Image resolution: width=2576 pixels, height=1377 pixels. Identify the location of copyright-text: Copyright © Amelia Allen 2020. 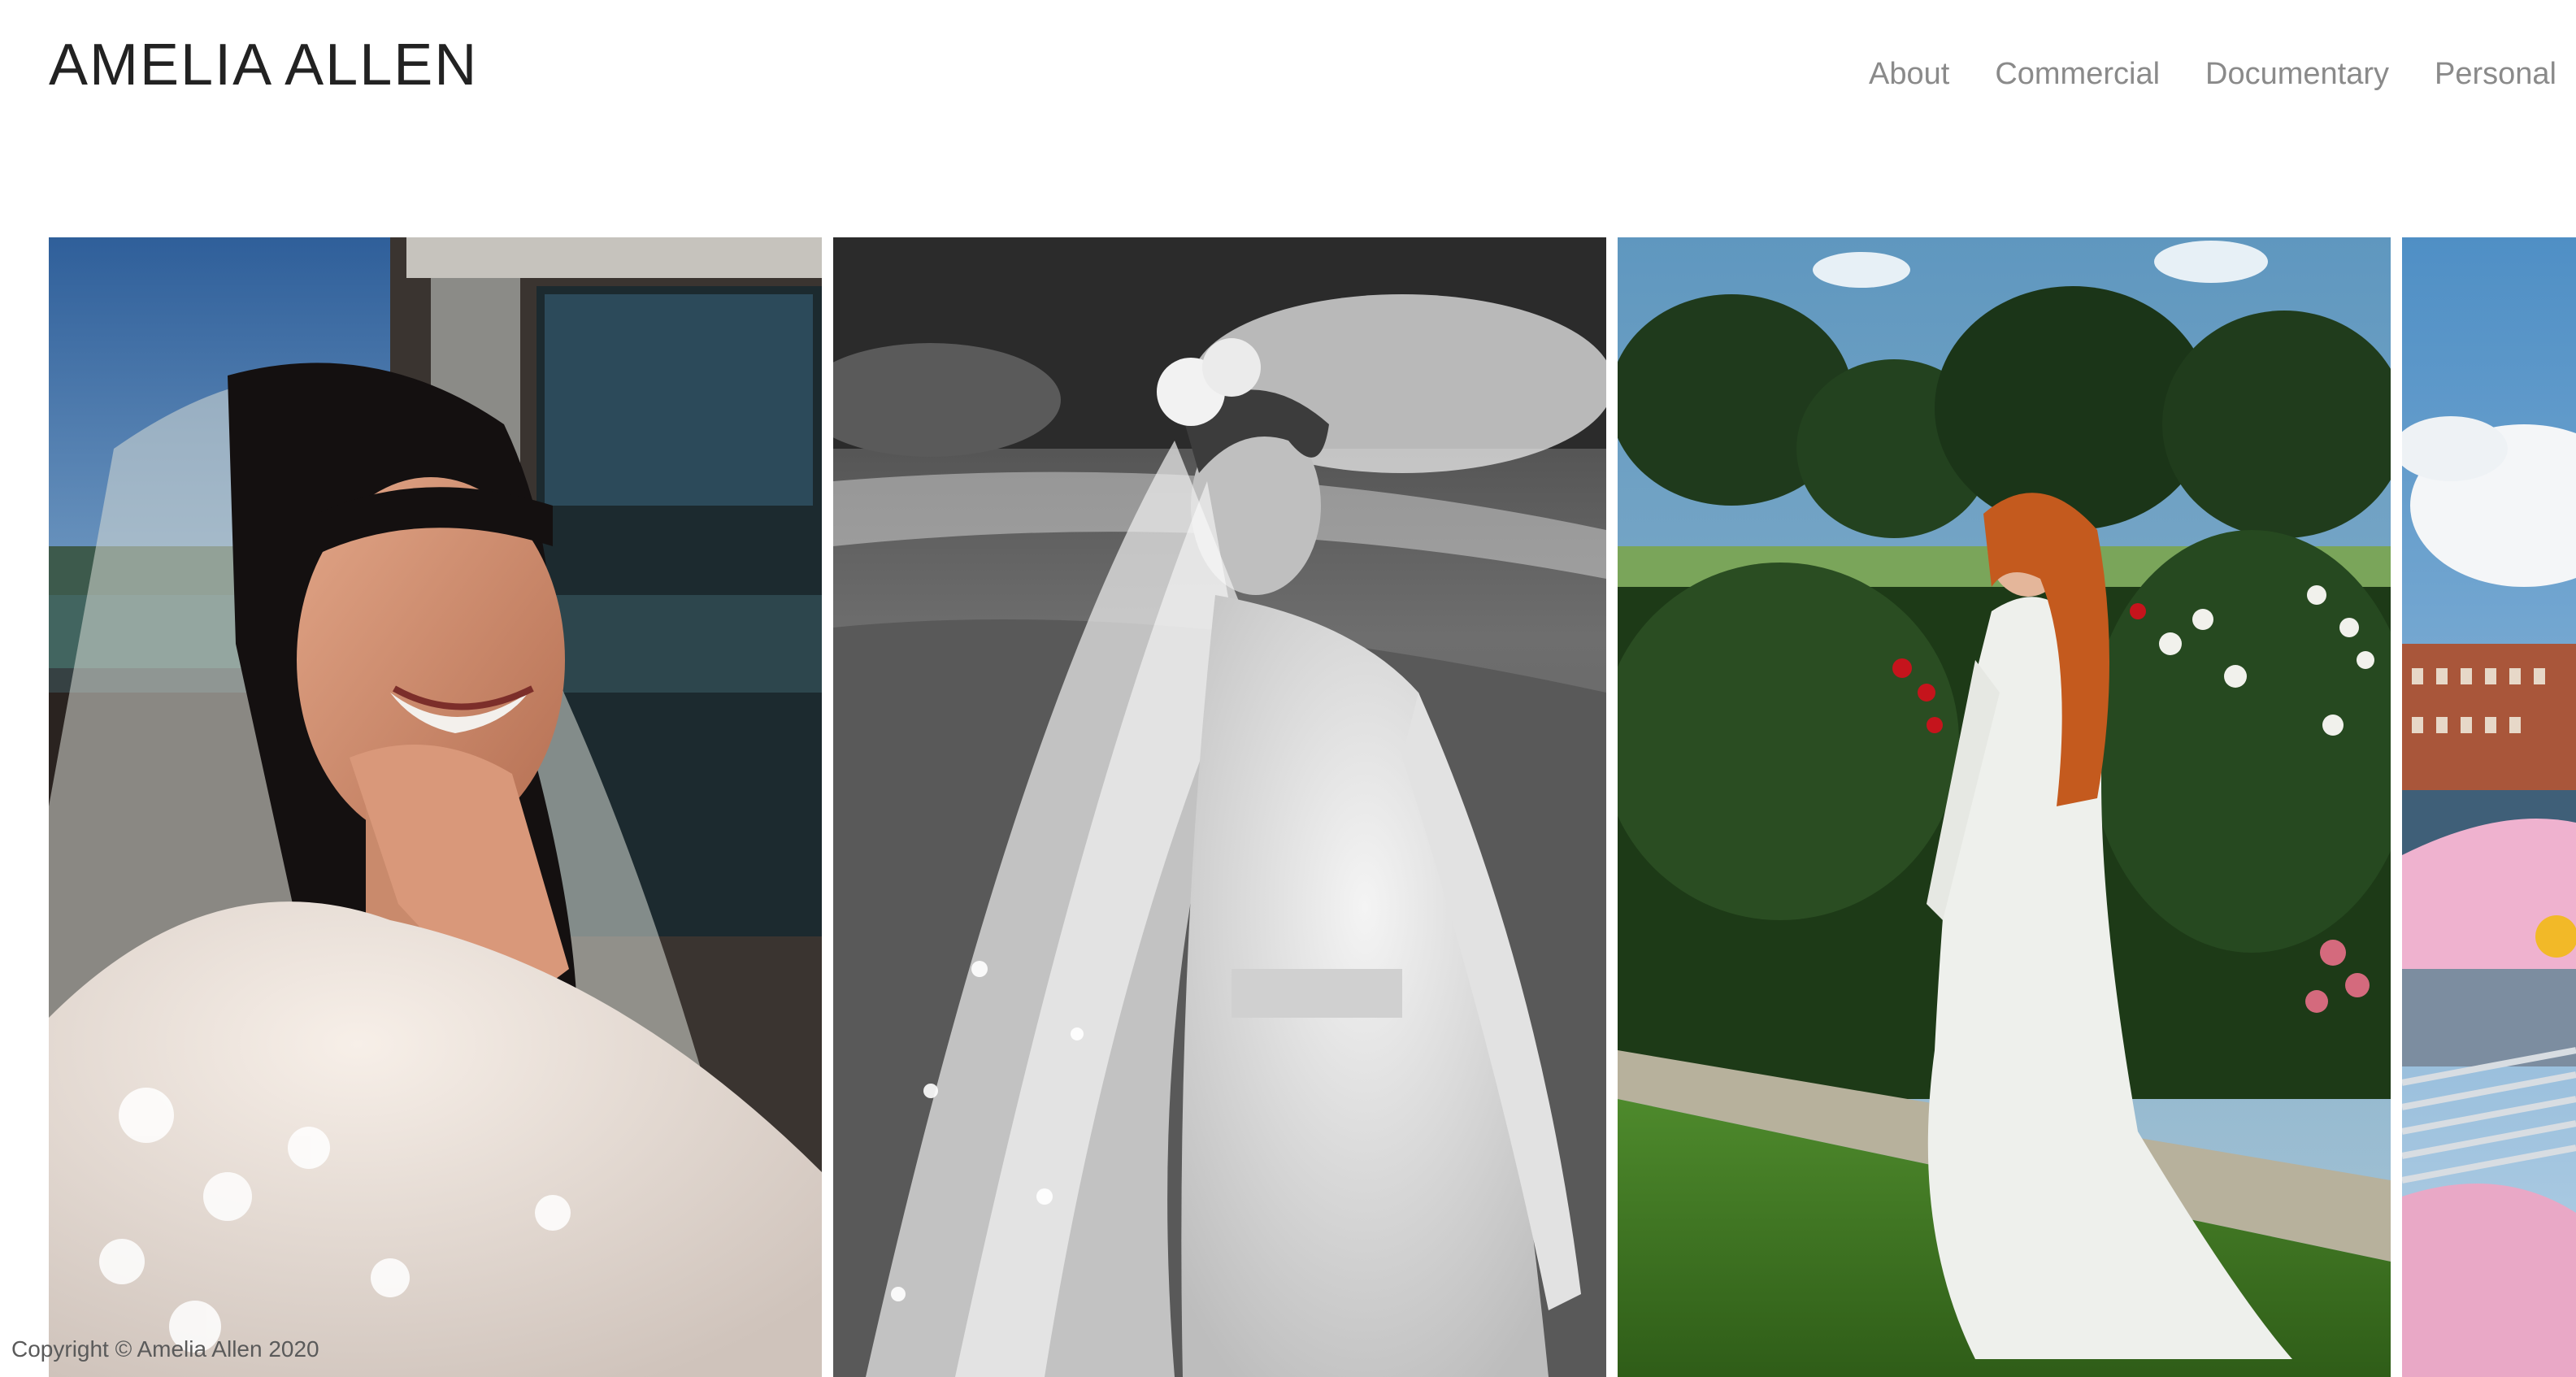
(165, 1349).